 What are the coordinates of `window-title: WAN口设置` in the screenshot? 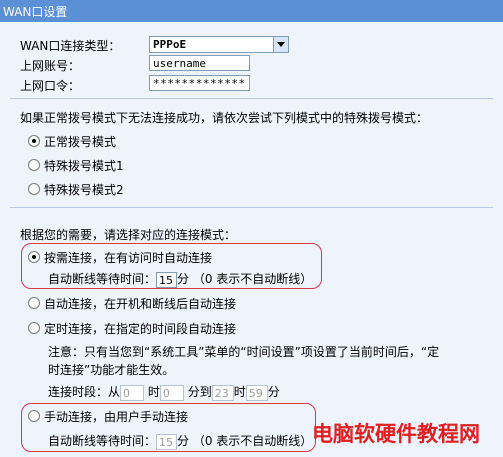 It's located at (35, 11).